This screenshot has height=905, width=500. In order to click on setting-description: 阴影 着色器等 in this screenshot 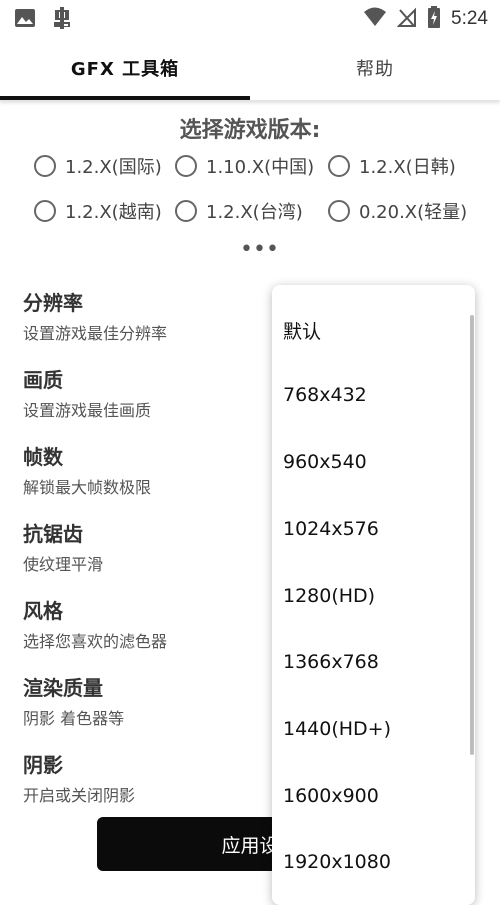, I will do `click(74, 718)`.